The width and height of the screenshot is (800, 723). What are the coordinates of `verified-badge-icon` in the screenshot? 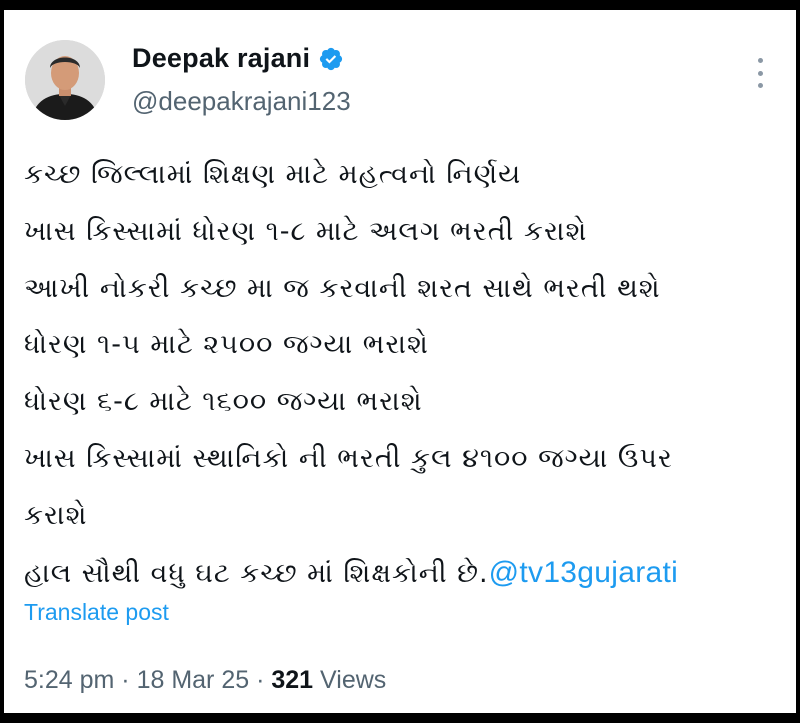 It's located at (331, 59).